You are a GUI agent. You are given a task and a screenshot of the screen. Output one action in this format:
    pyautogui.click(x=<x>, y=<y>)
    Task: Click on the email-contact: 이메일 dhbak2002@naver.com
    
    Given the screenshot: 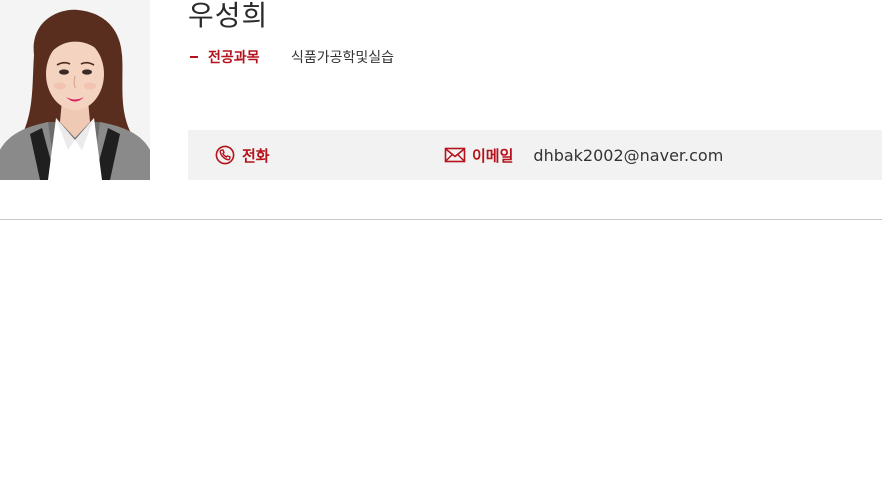 What is the action you would take?
    pyautogui.click(x=583, y=155)
    